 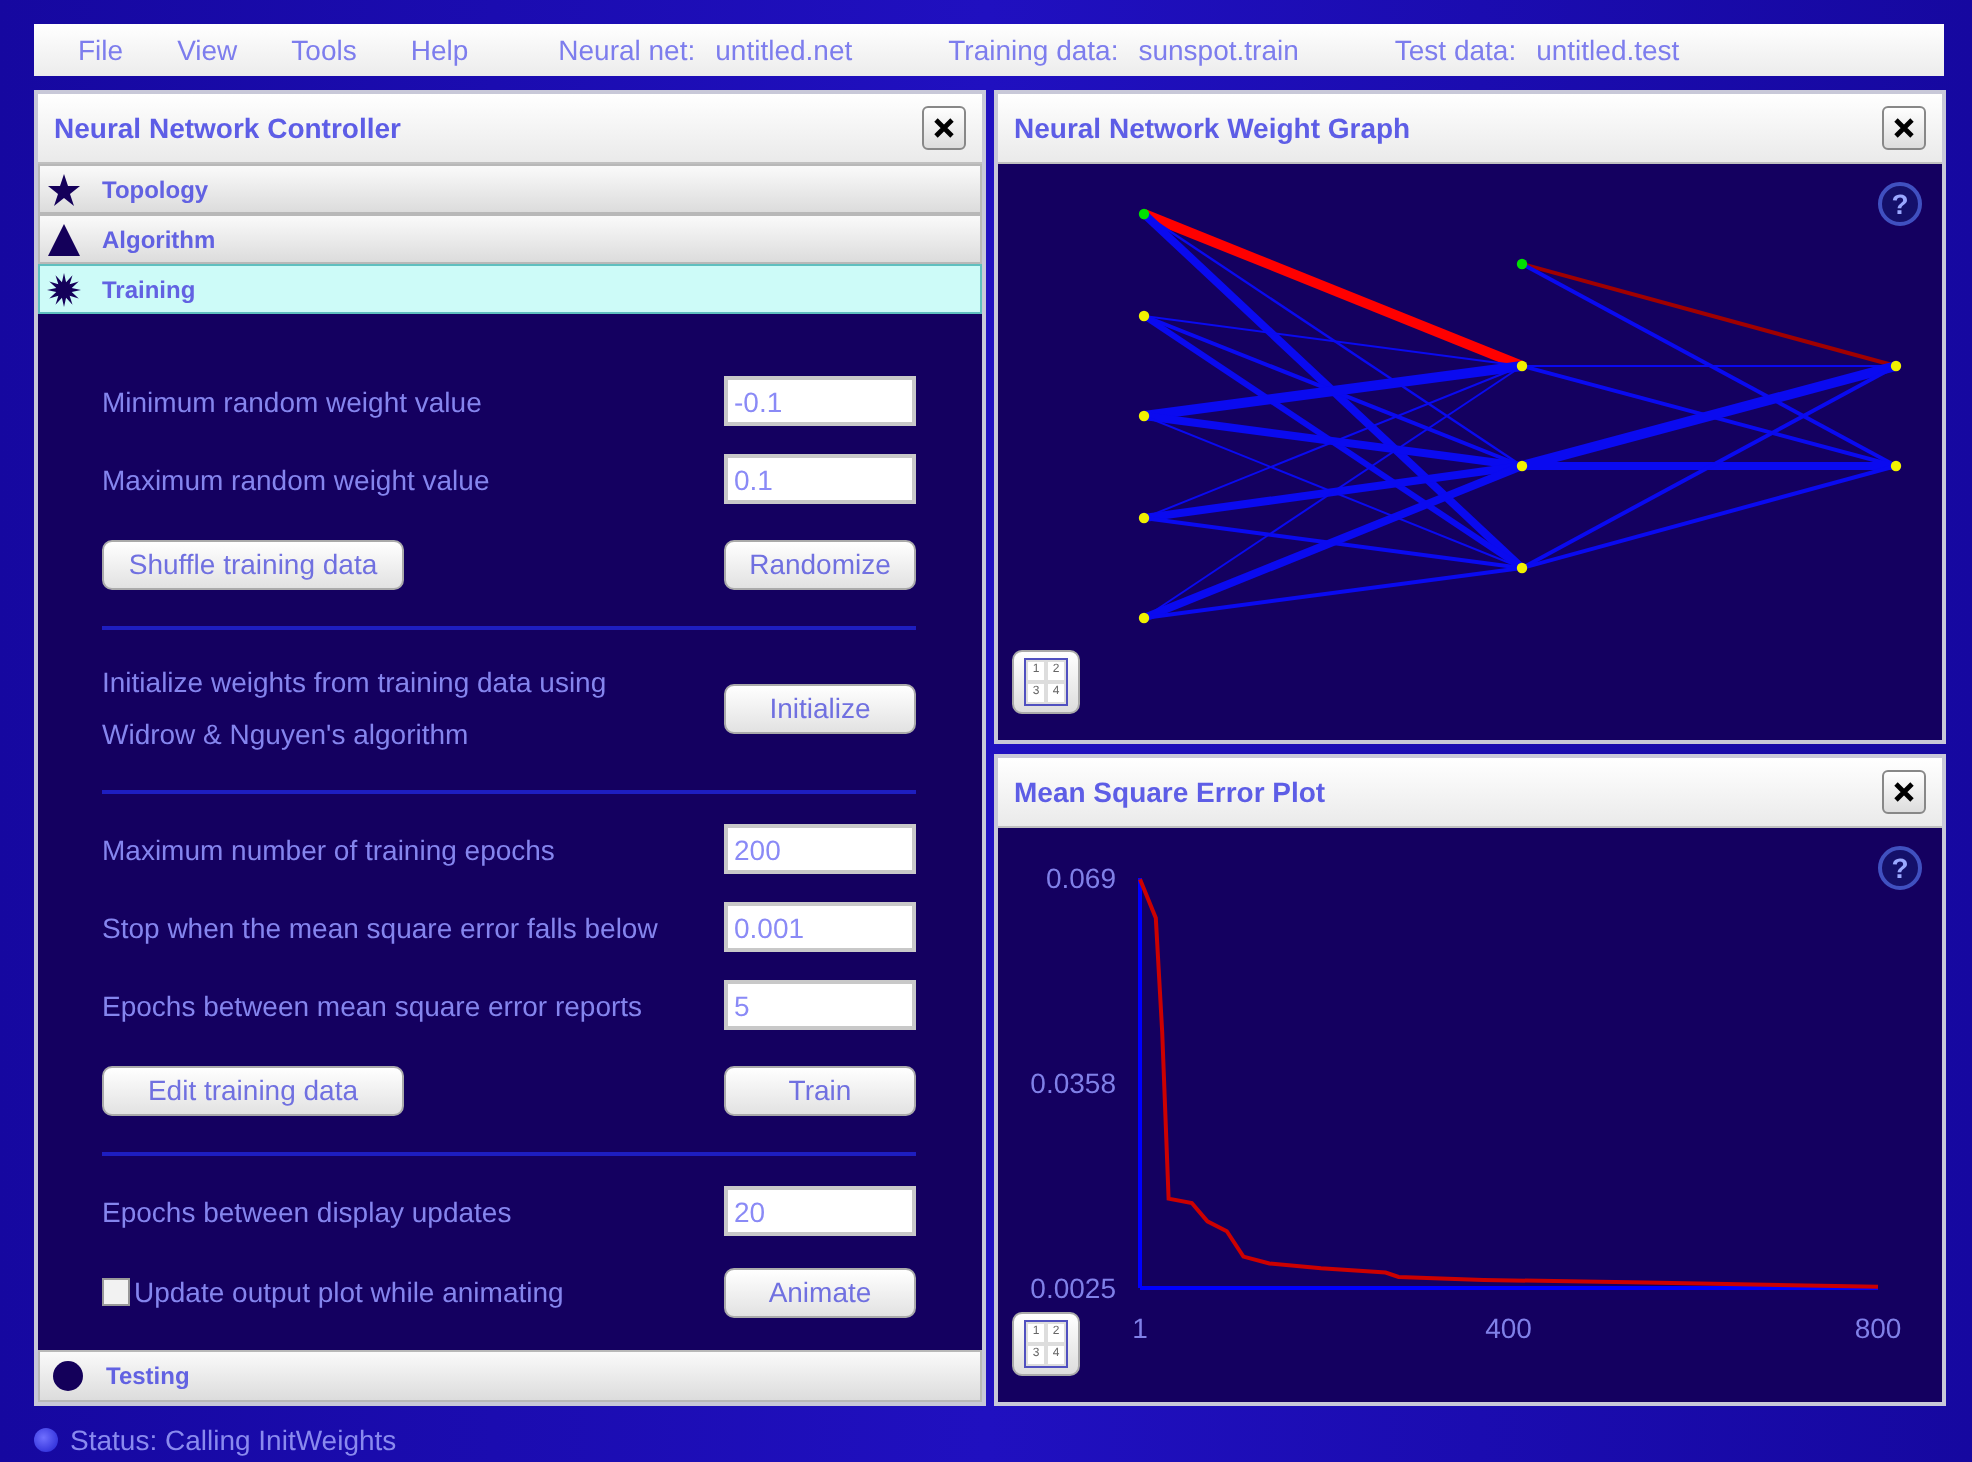 What do you see at coordinates (627, 50) in the screenshot?
I see `info-label: Neural net:` at bounding box center [627, 50].